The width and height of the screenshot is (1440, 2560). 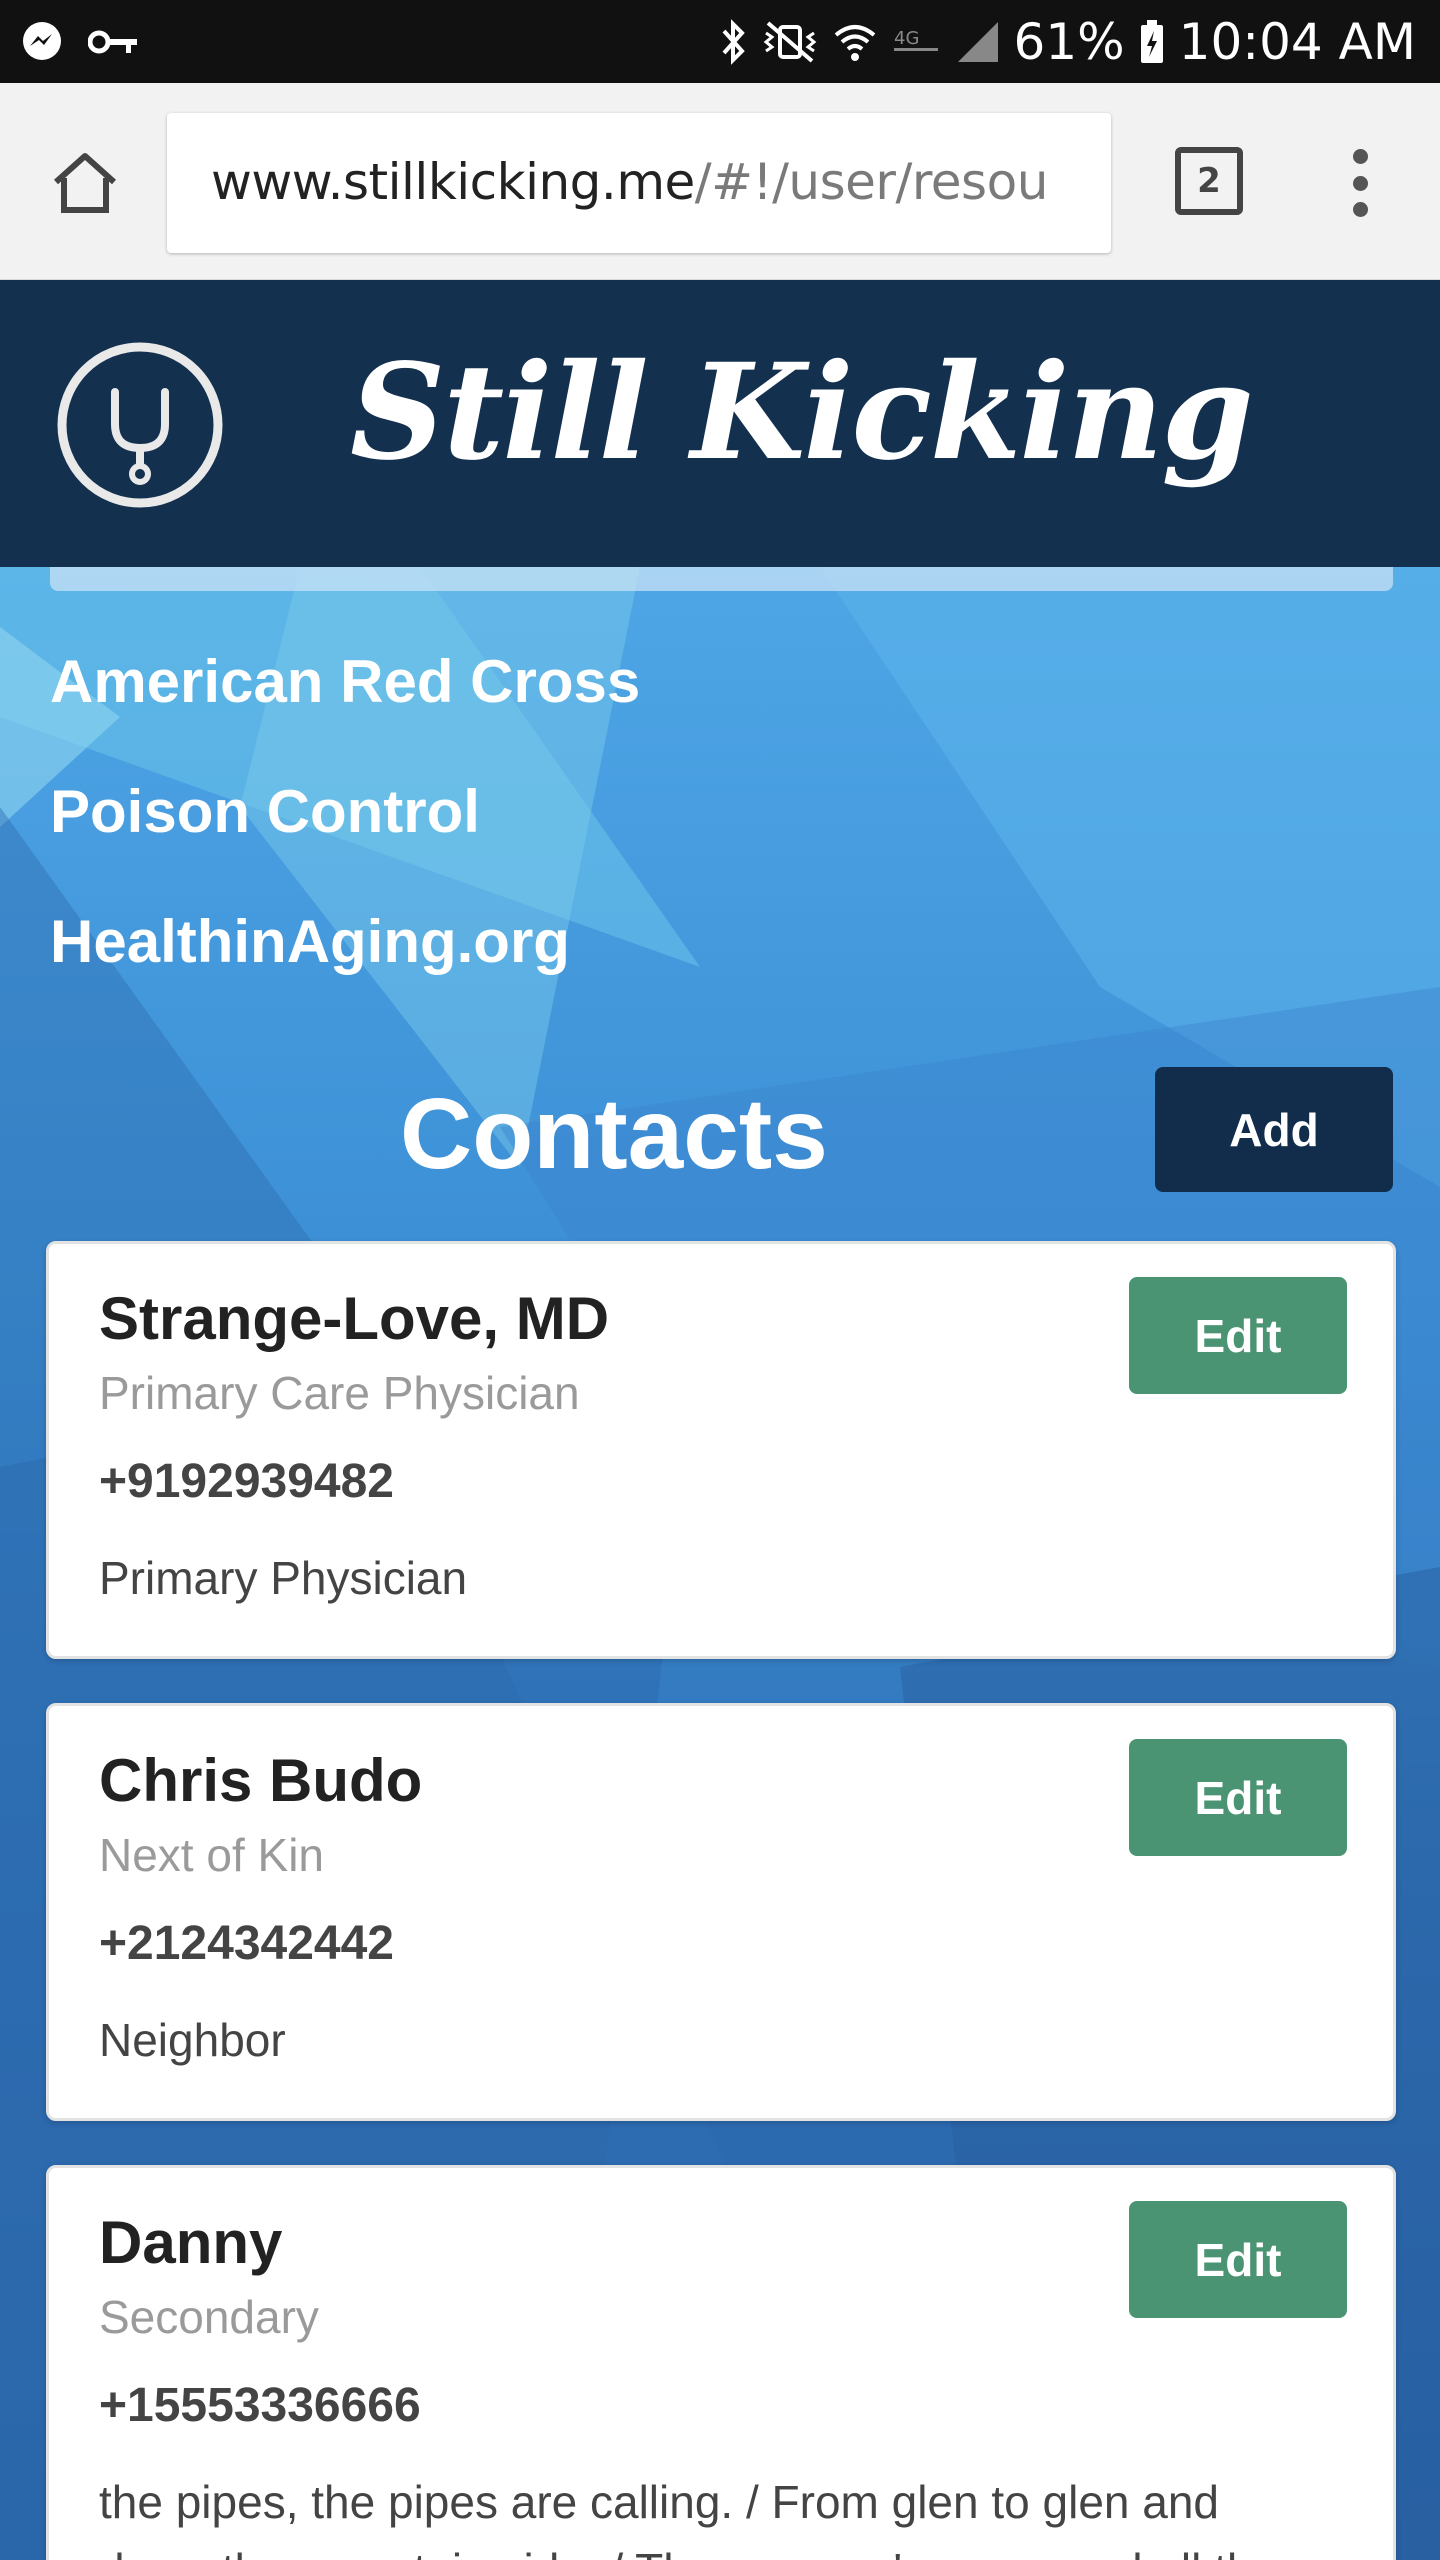 I want to click on vibrate-icon, so click(x=790, y=42).